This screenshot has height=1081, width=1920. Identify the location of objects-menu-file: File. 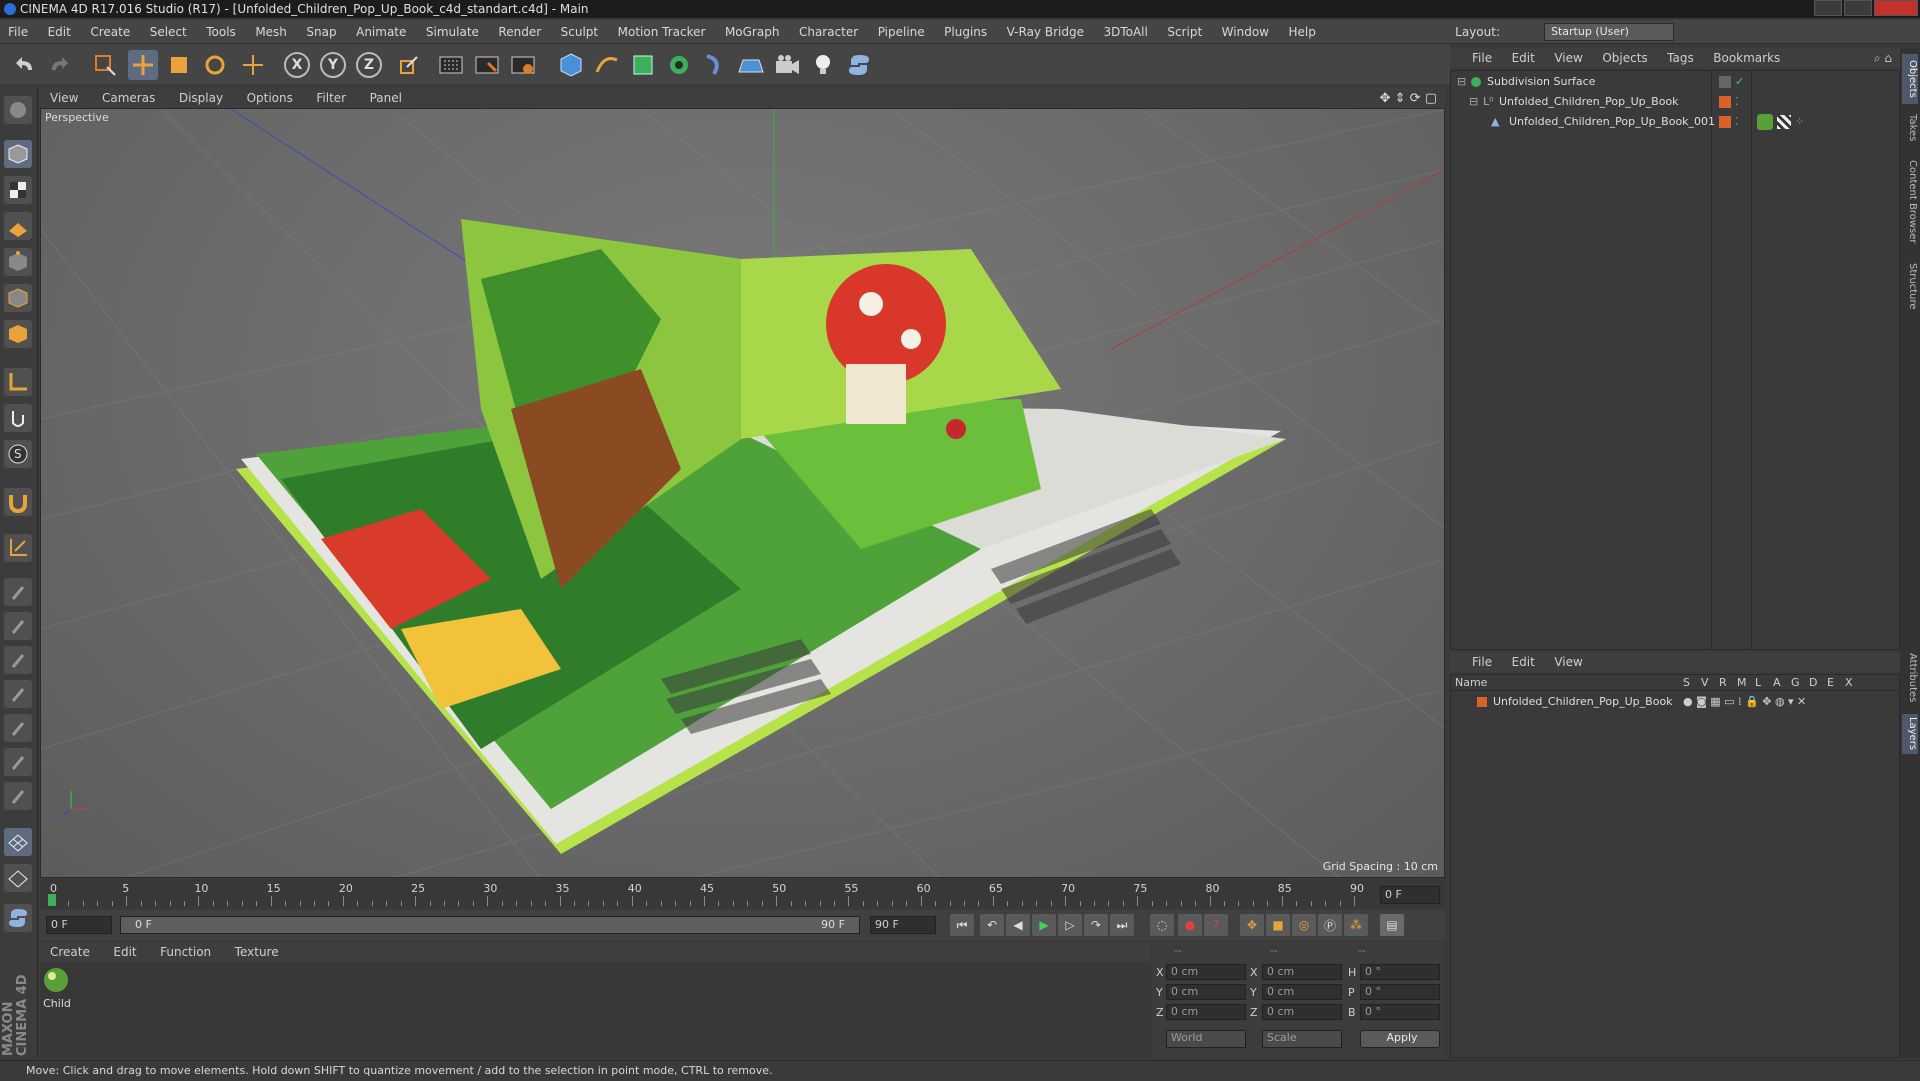
(1475, 58).